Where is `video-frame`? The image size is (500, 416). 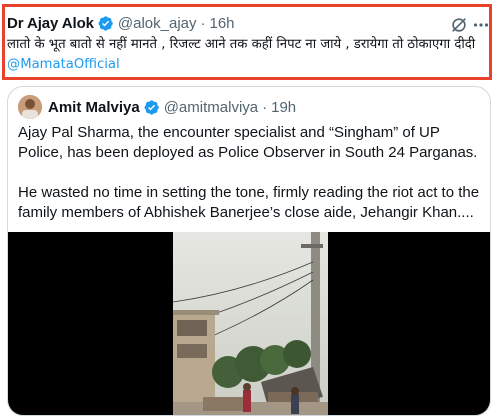
video-frame is located at coordinates (250, 323).